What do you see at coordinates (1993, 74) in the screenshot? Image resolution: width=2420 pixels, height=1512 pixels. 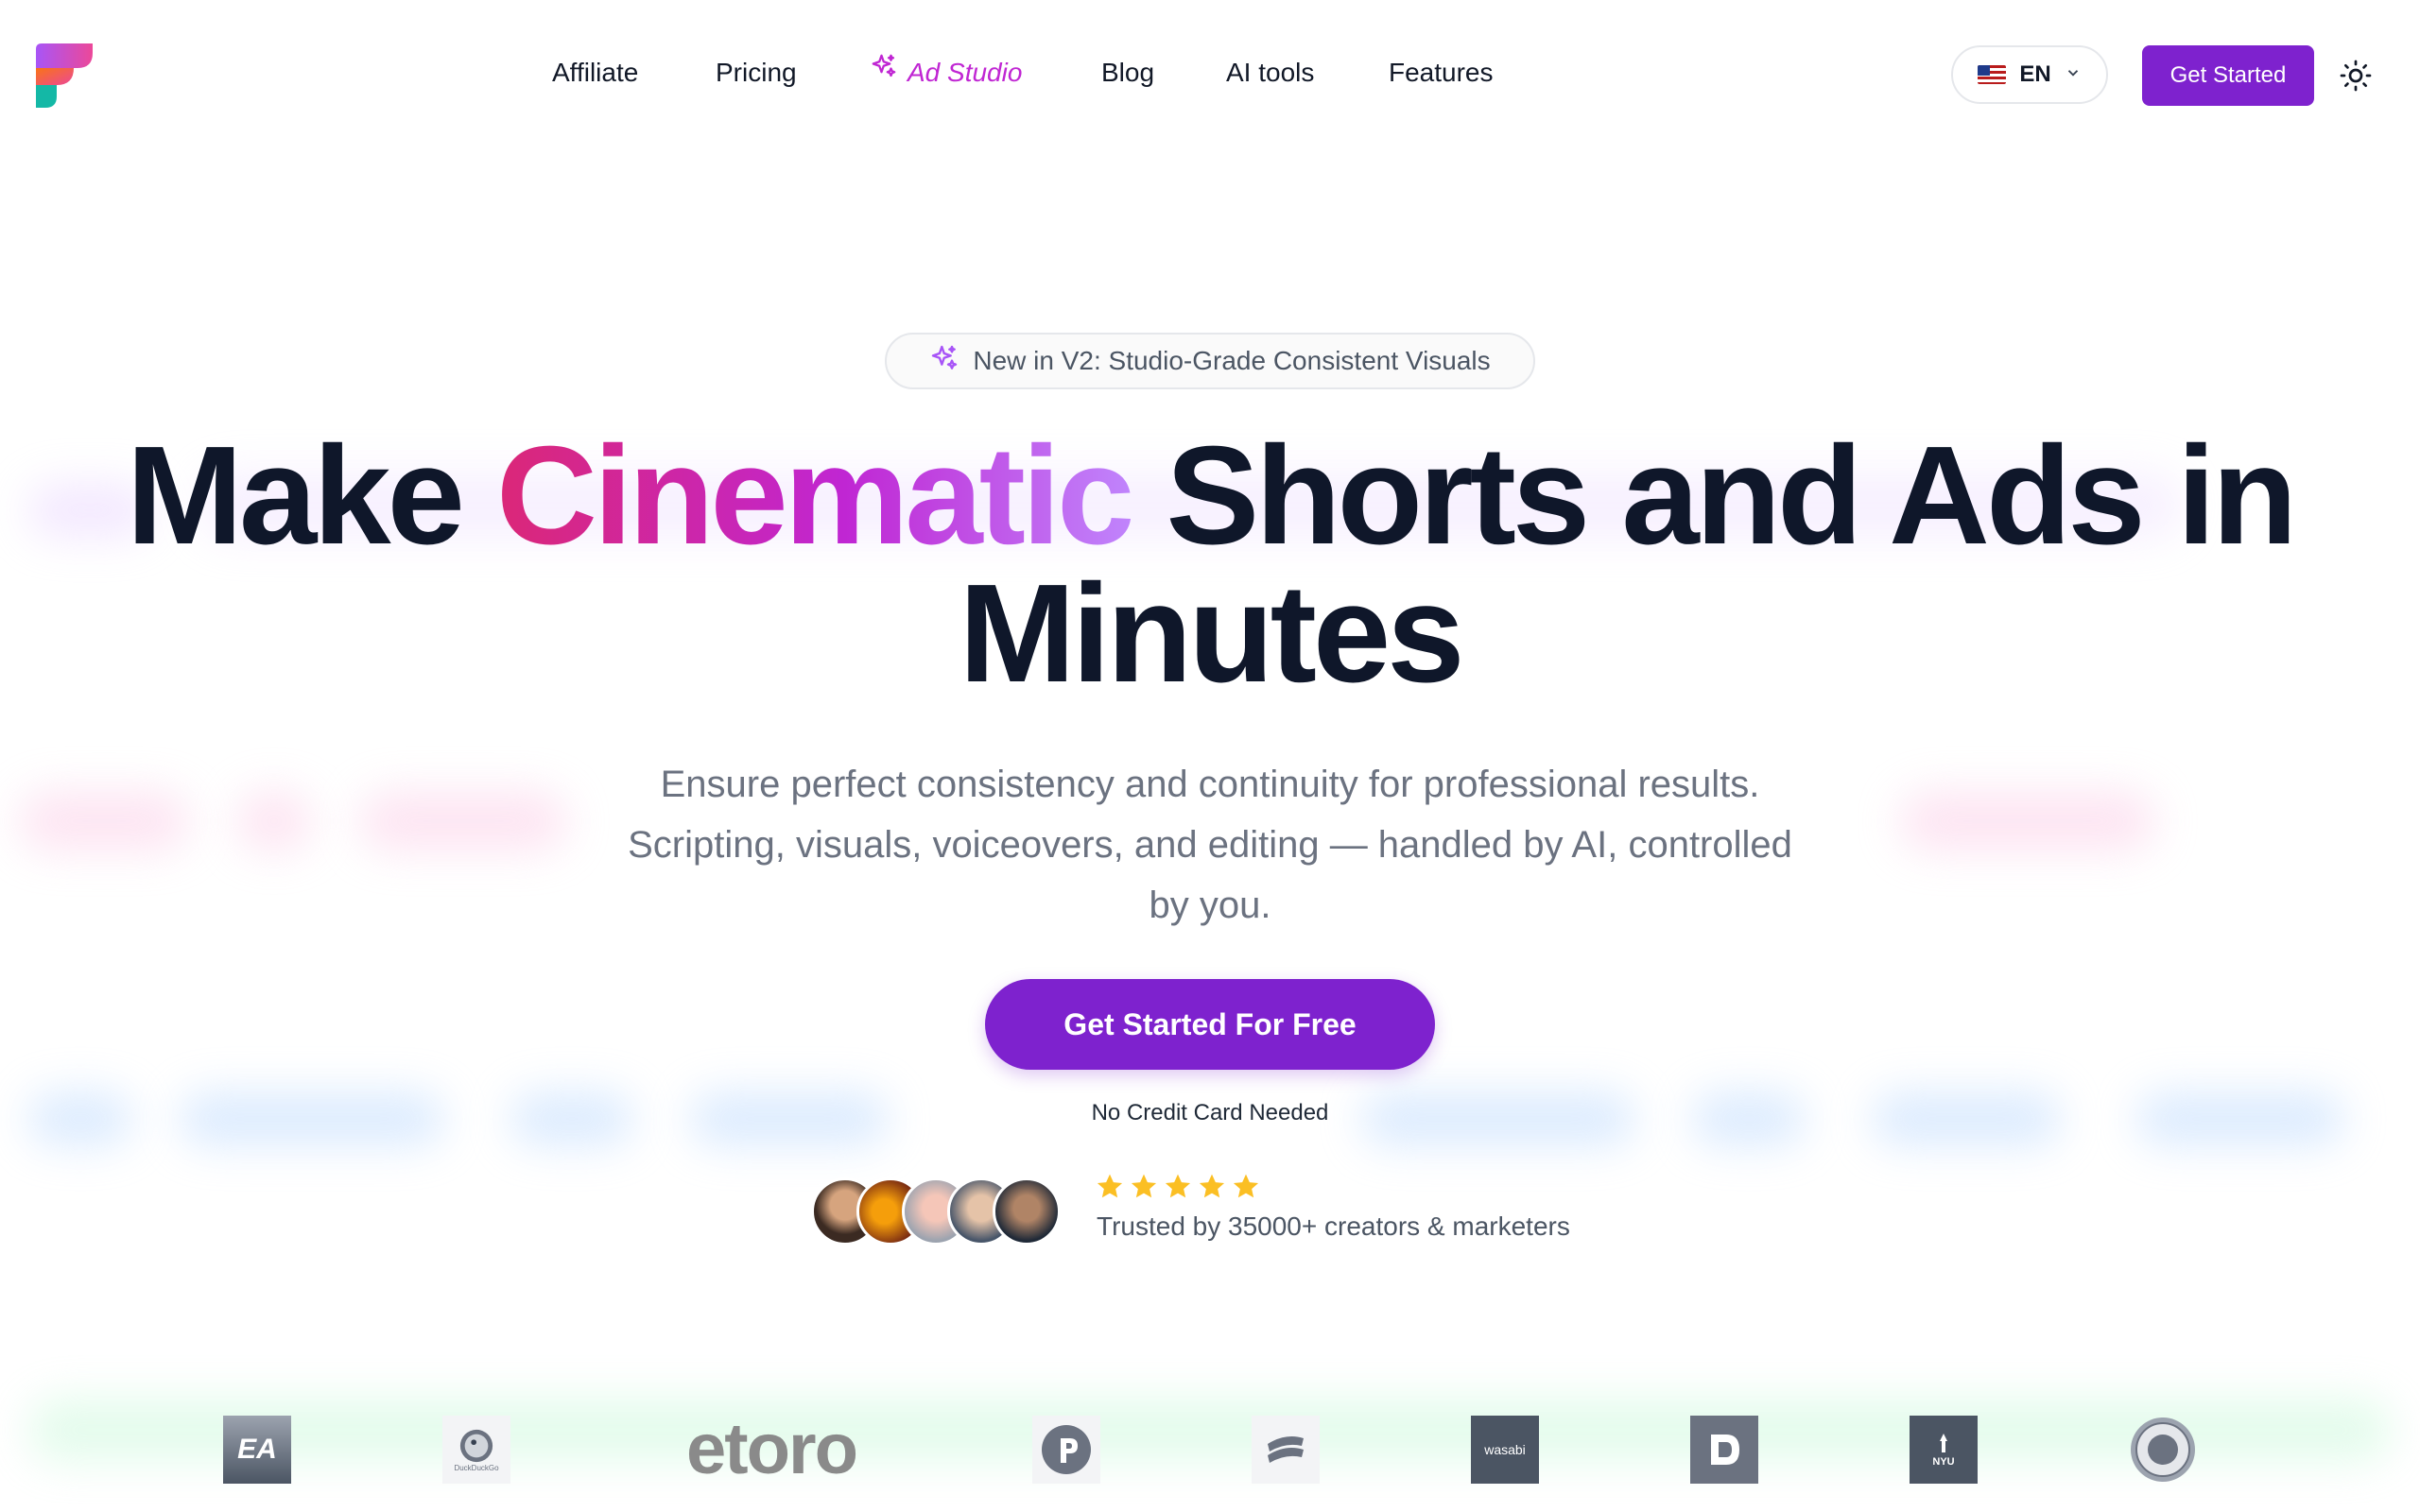 I see `us-flag-icon` at bounding box center [1993, 74].